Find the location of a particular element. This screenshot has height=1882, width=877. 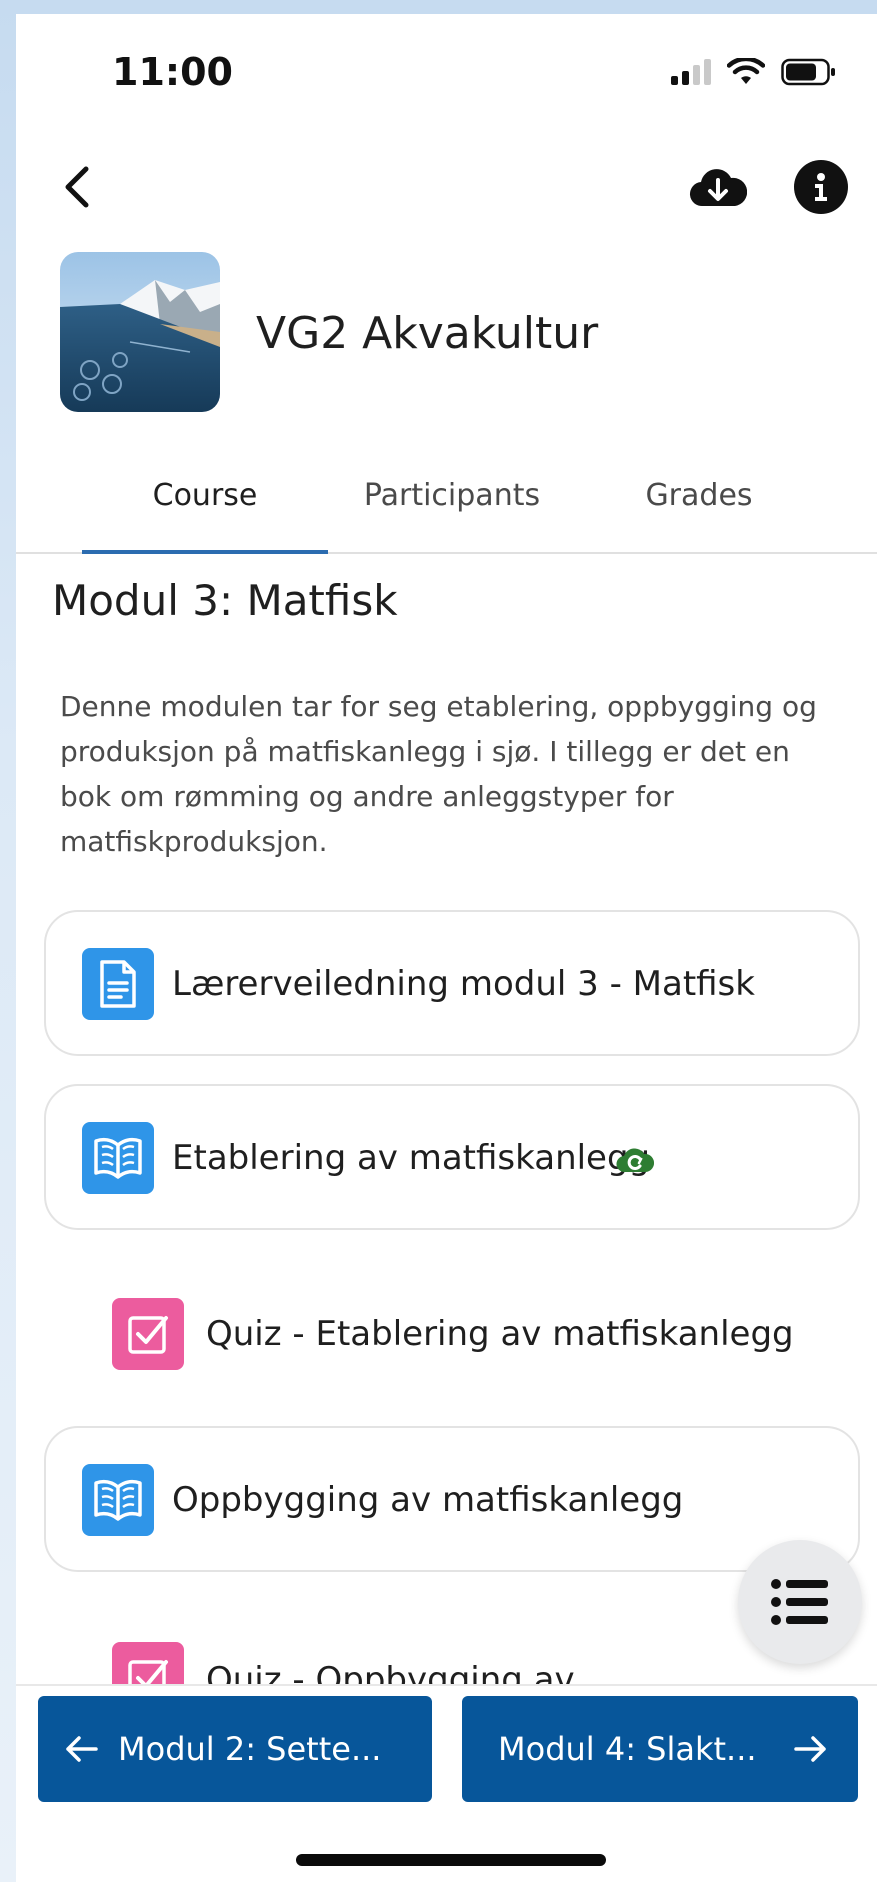

battery-icon is located at coordinates (808, 72).